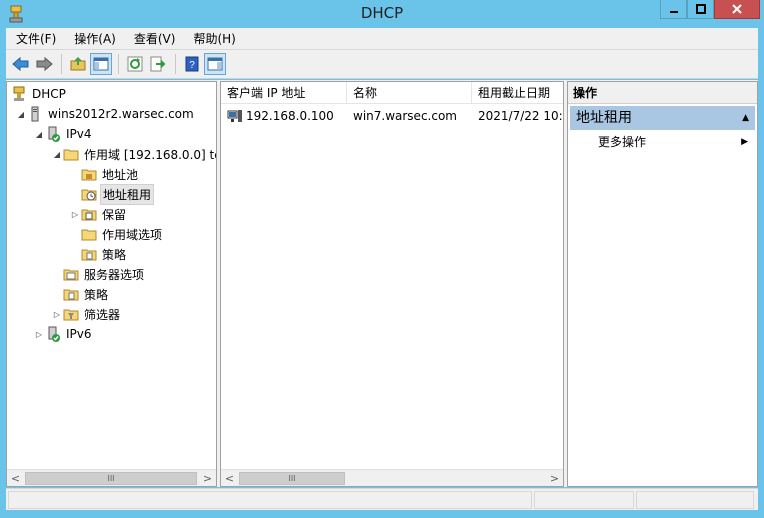 Image resolution: width=764 pixels, height=518 pixels. I want to click on lease-ip: 192.168.0.100, so click(290, 116).